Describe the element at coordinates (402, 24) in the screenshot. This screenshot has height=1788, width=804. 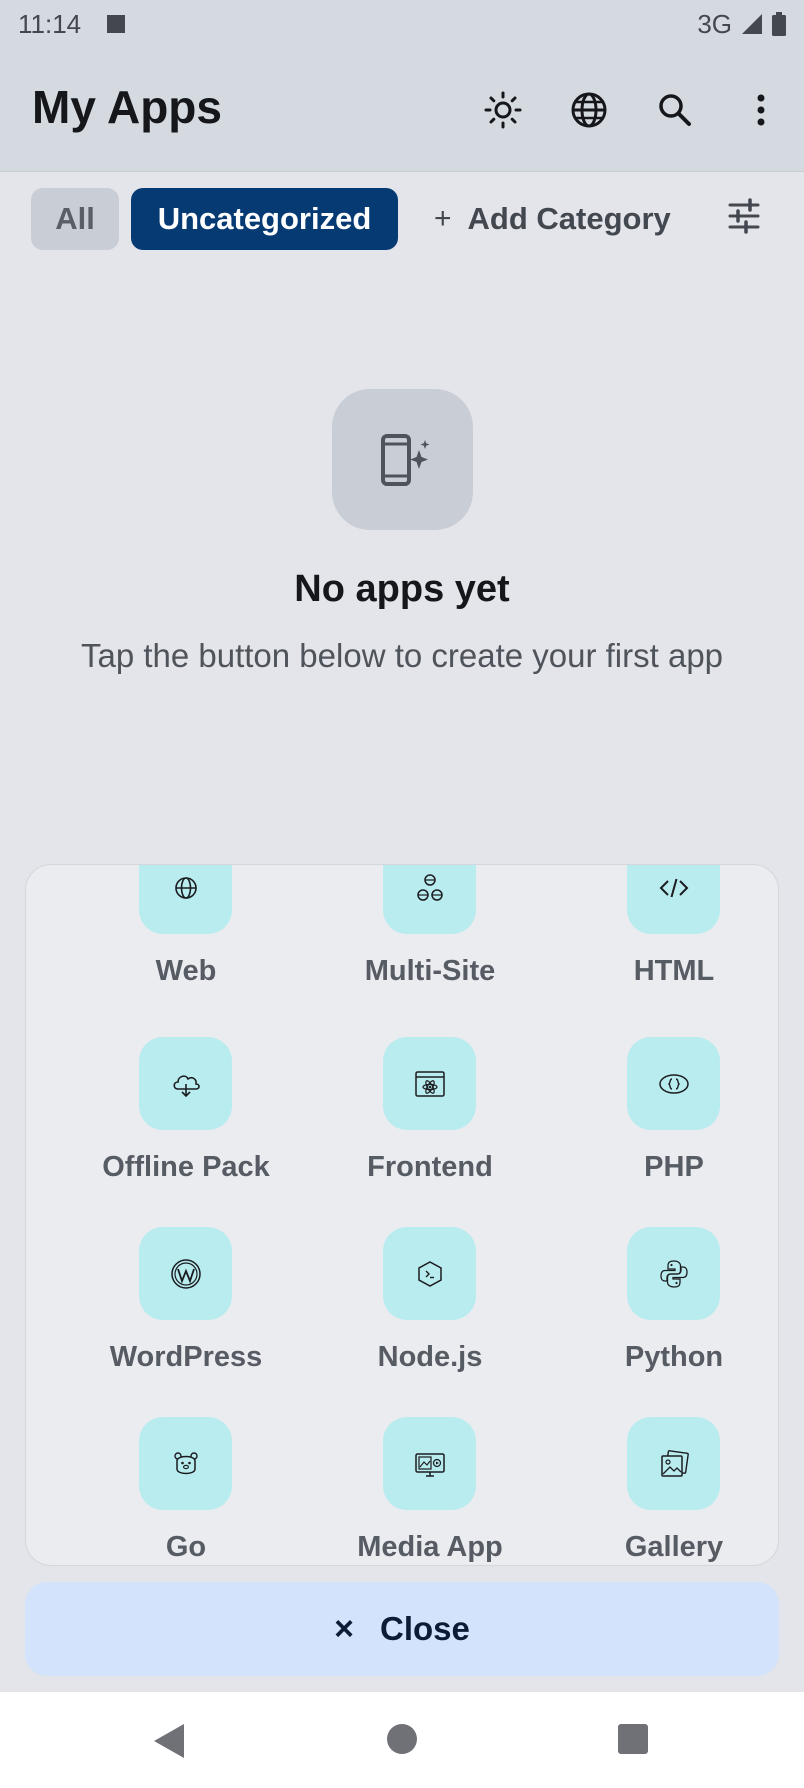
I see `status-bar: 11:14 3G` at that location.